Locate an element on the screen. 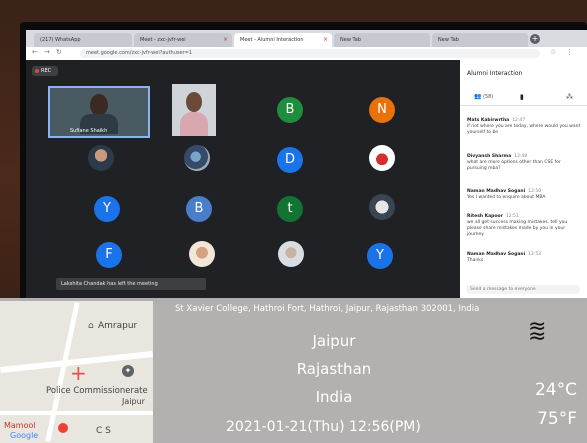 This screenshot has height=443, width=587. map-label: C S is located at coordinates (103, 431).